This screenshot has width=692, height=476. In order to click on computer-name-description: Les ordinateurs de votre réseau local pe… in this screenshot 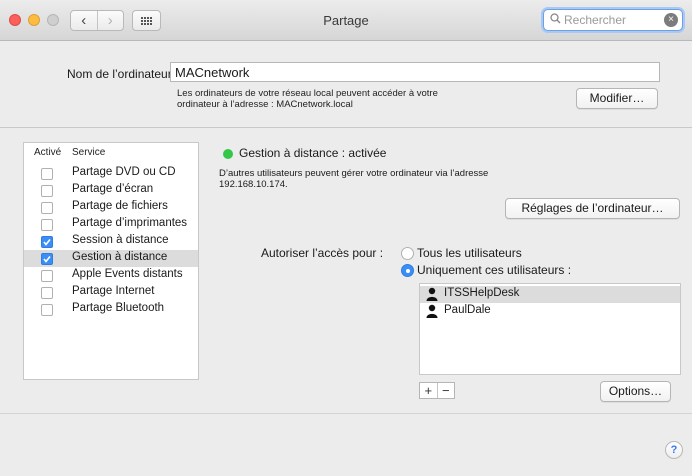, I will do `click(307, 99)`.